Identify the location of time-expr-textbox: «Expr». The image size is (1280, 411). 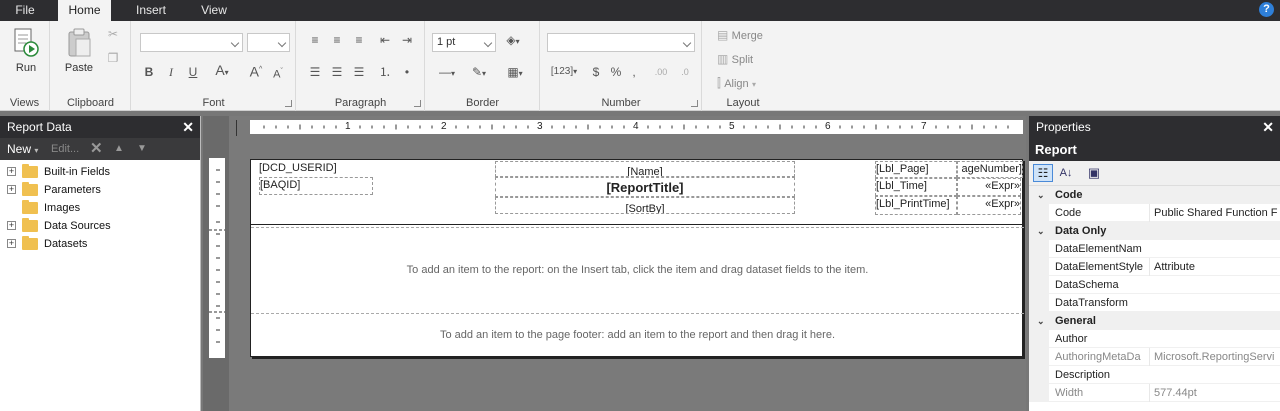
(989, 187).